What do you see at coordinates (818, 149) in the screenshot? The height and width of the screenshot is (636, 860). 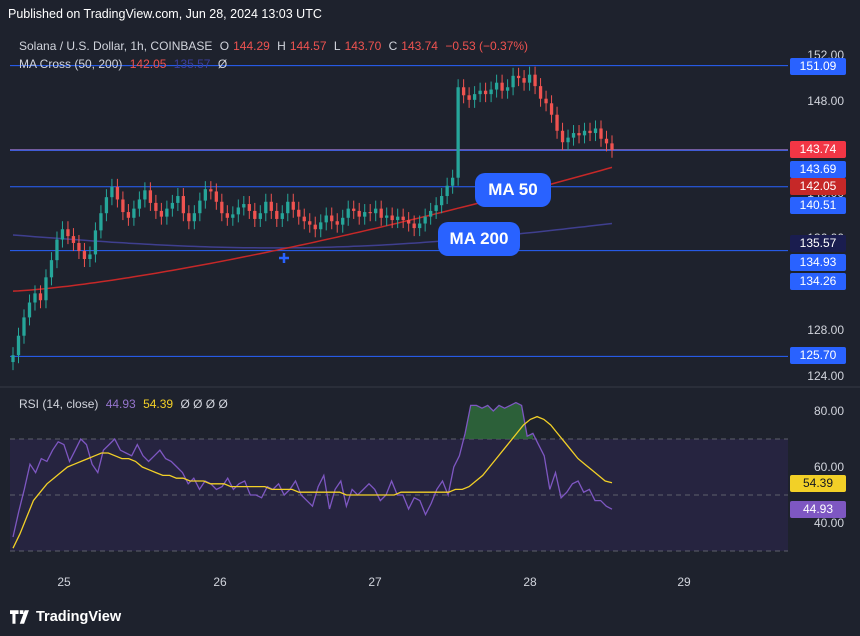 I see `price-tag: 143.74` at bounding box center [818, 149].